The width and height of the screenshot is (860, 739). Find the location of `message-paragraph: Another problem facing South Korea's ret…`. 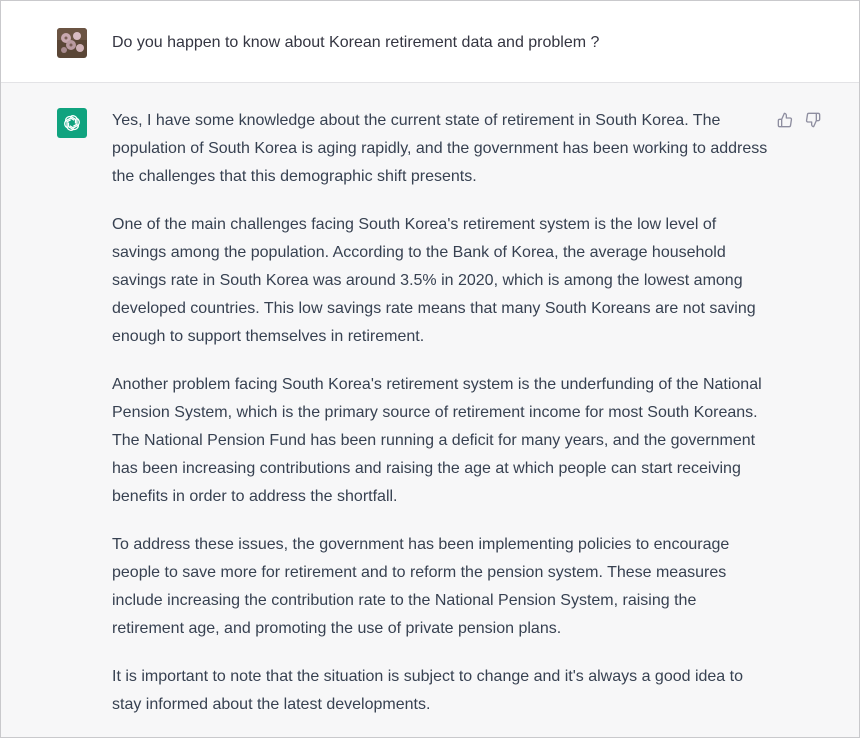

message-paragraph: Another problem facing South Korea's ret… is located at coordinates (437, 440).